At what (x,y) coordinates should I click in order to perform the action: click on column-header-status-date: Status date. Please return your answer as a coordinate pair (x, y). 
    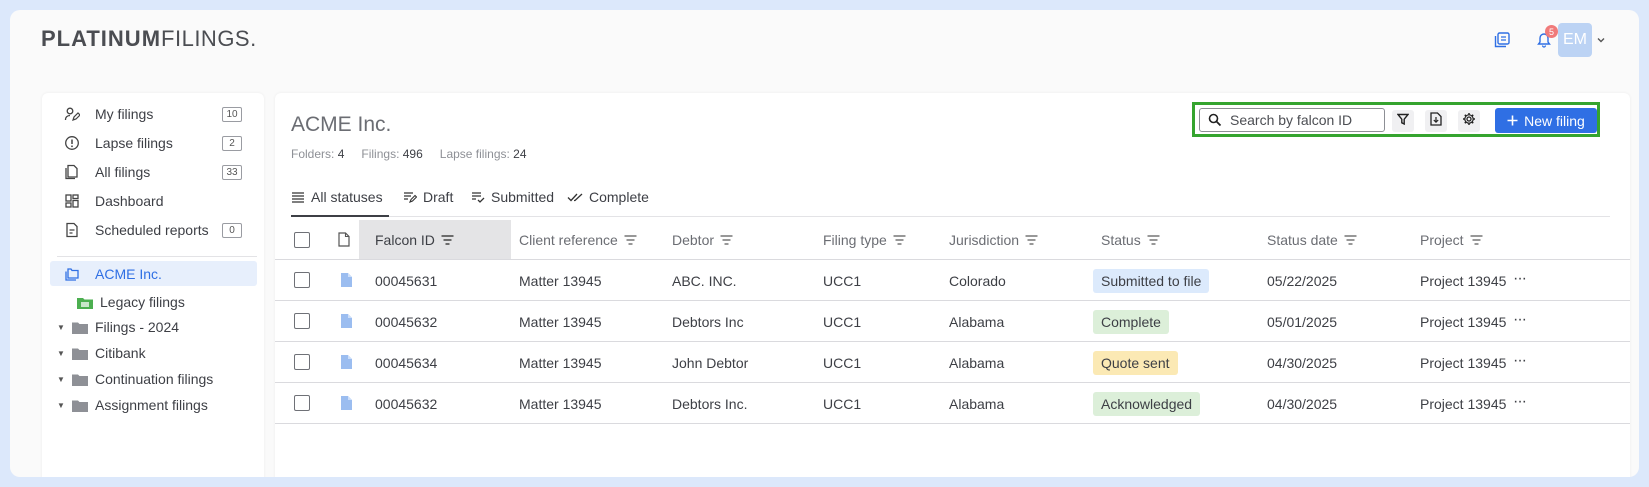
    Looking at the image, I should click on (1312, 240).